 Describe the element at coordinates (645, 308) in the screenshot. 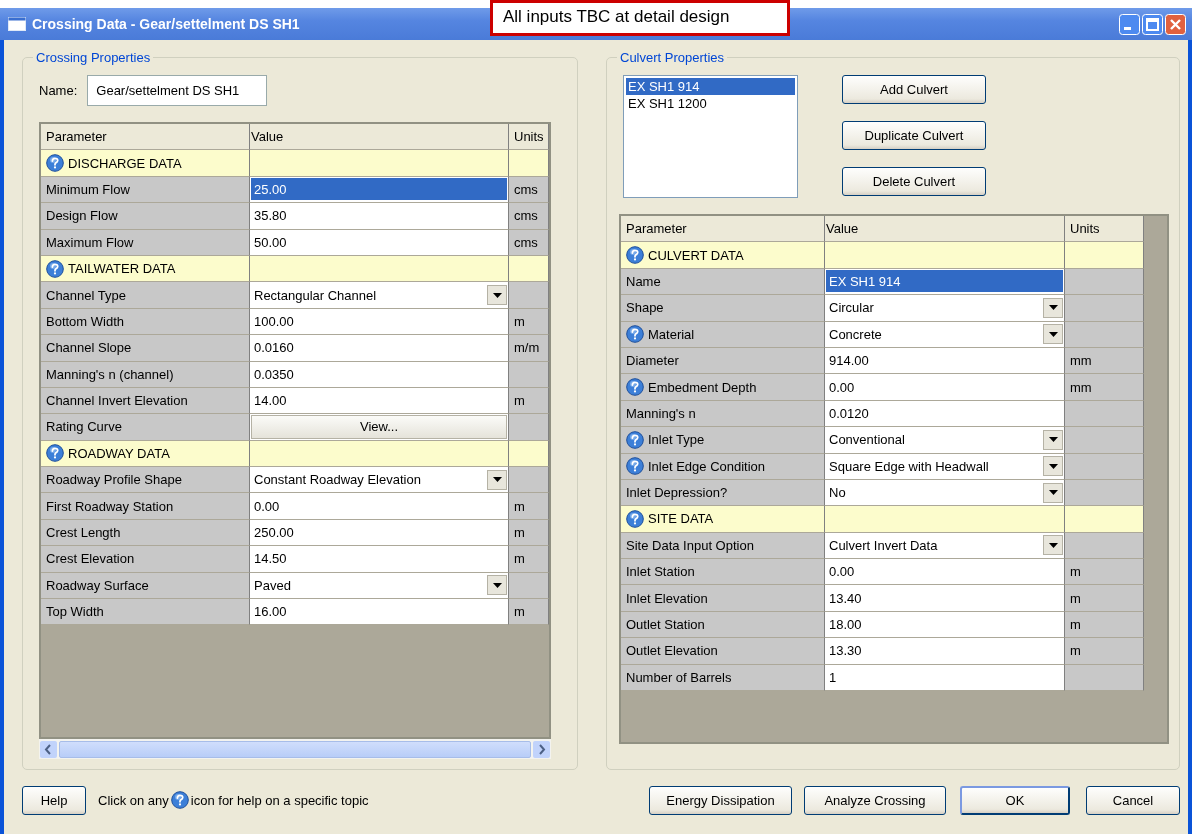

I see `parameter-label: Shape` at that location.